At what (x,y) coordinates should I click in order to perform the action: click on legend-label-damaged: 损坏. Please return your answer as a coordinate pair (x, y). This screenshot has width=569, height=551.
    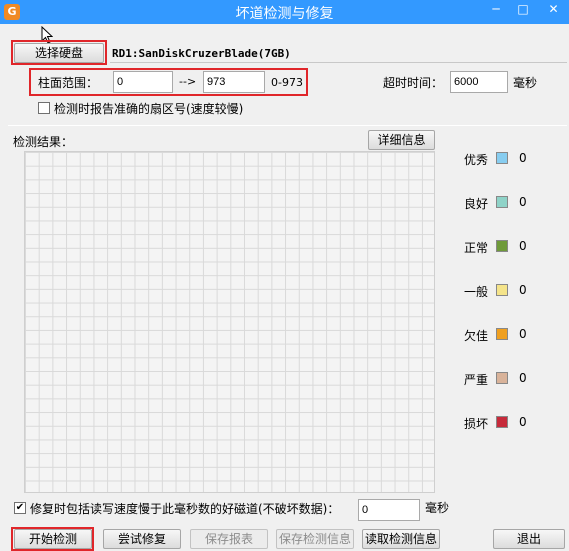
    Looking at the image, I should click on (476, 424).